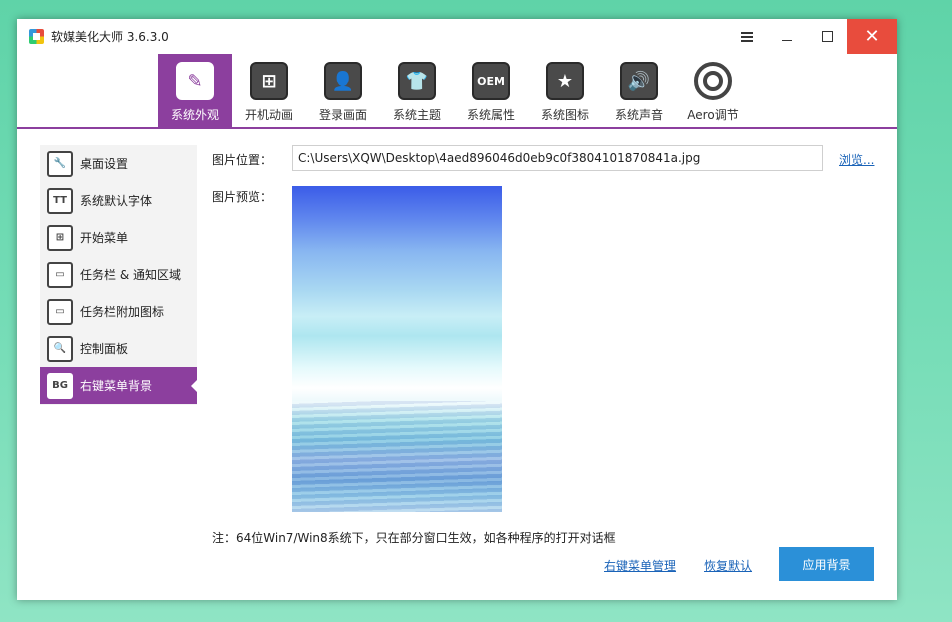 The height and width of the screenshot is (622, 952). What do you see at coordinates (104, 349) in the screenshot?
I see `sidebar-item-label: 控制面板` at bounding box center [104, 349].